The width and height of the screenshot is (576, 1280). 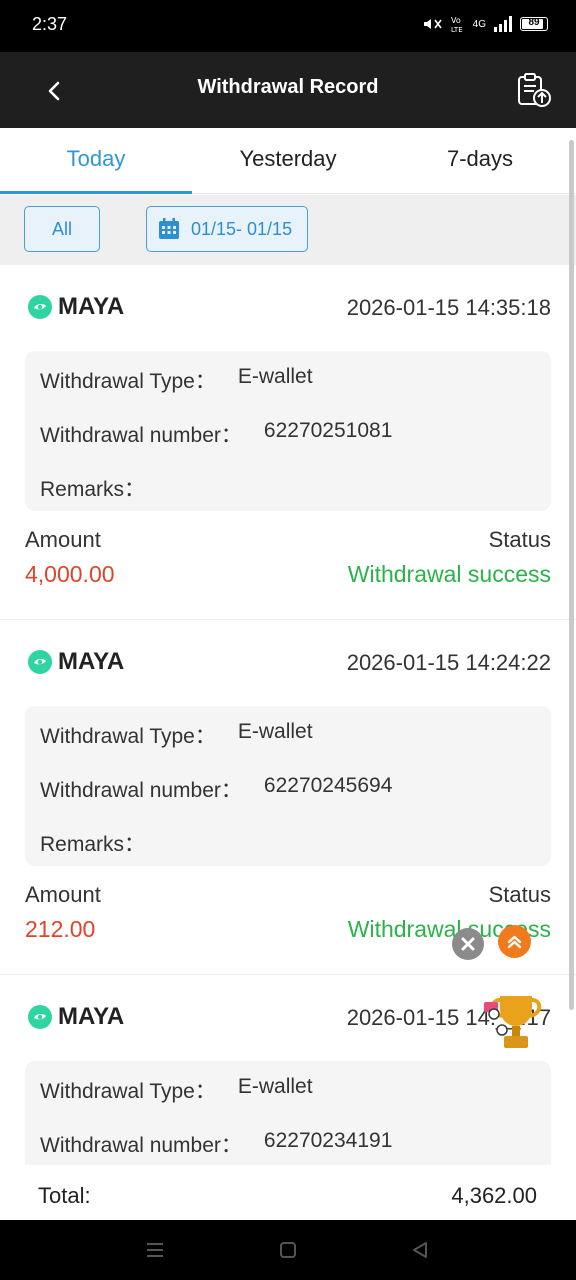 I want to click on withdrawal-number-row: Withdrawal number： 62270245694, so click(x=216, y=789).